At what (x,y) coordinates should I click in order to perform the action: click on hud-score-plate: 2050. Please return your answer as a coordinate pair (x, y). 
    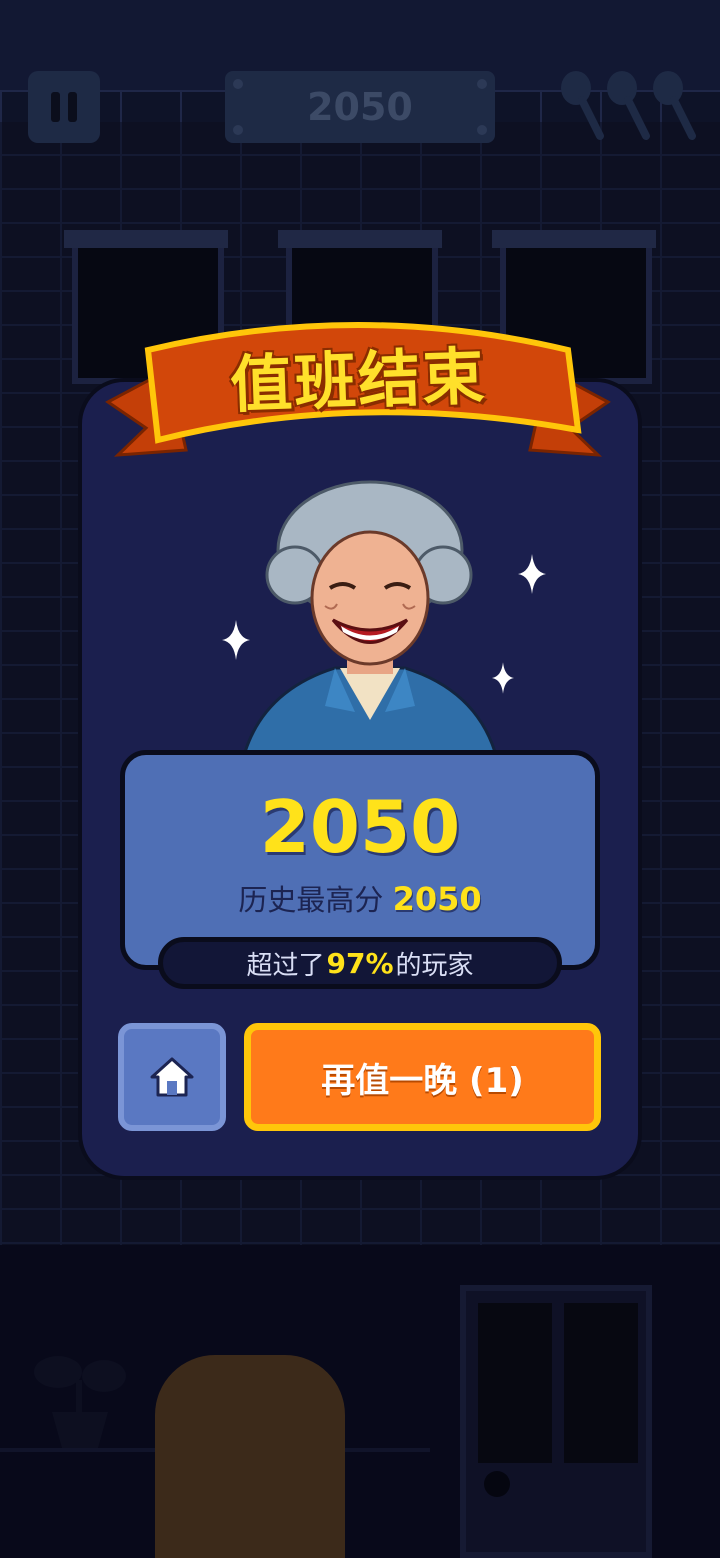
    Looking at the image, I should click on (360, 107).